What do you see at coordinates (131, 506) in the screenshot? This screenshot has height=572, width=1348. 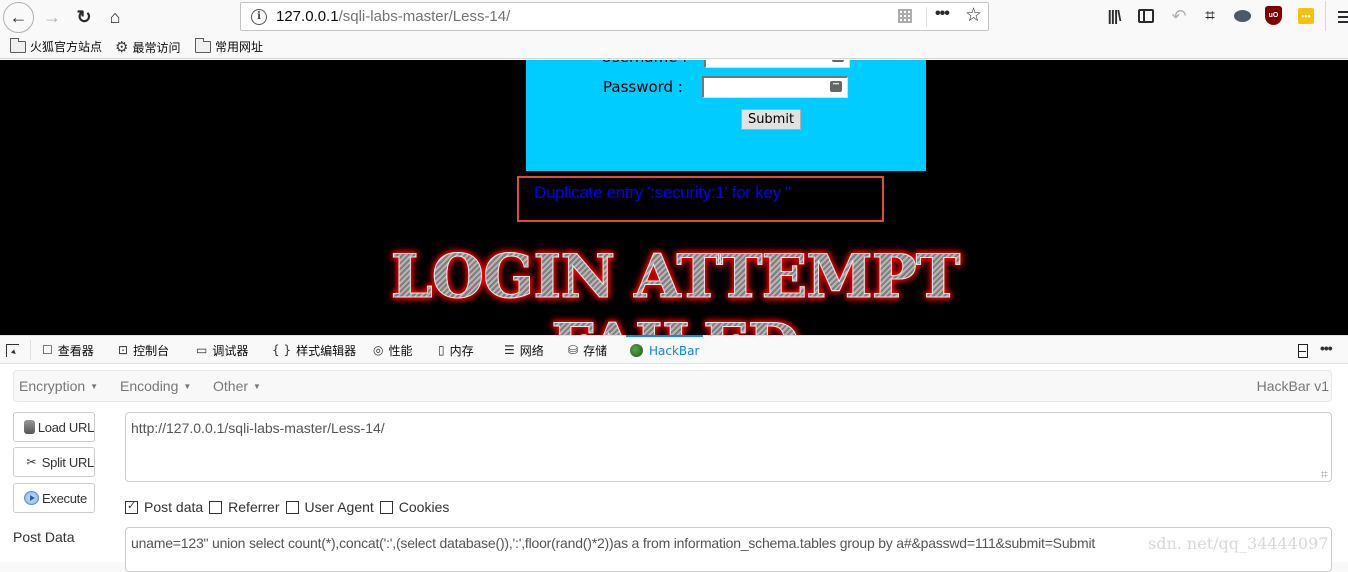 I see `post-data-checkbox` at bounding box center [131, 506].